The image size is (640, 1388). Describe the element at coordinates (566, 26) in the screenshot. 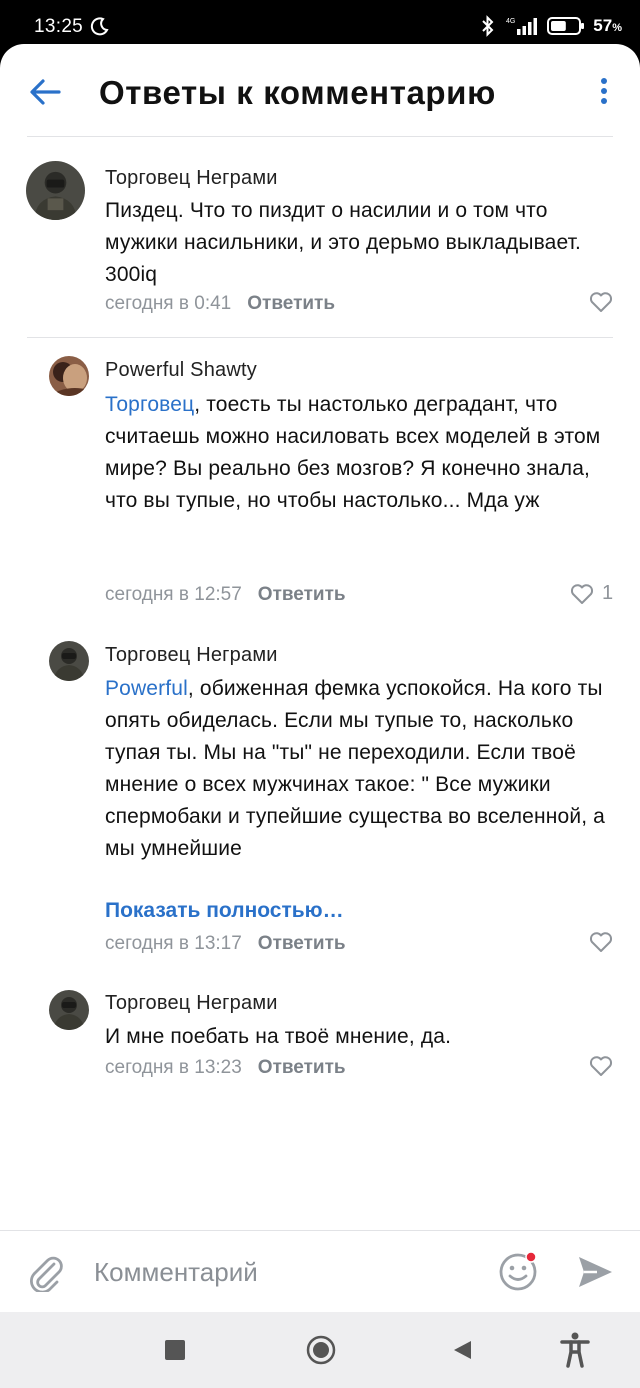

I see `battery-icon` at that location.